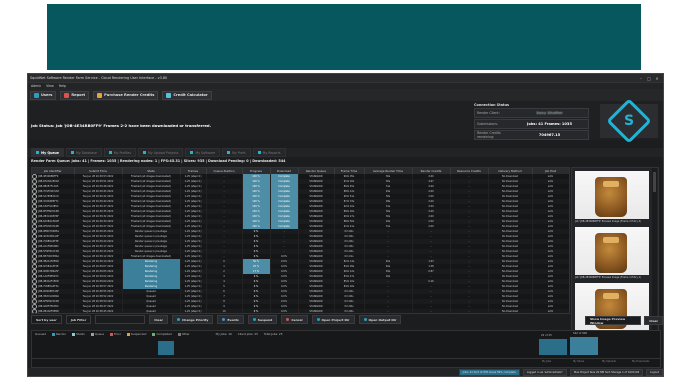 The width and height of the screenshot is (688, 377). What do you see at coordinates (120, 319) in the screenshot?
I see `job-filter-input` at bounding box center [120, 319].